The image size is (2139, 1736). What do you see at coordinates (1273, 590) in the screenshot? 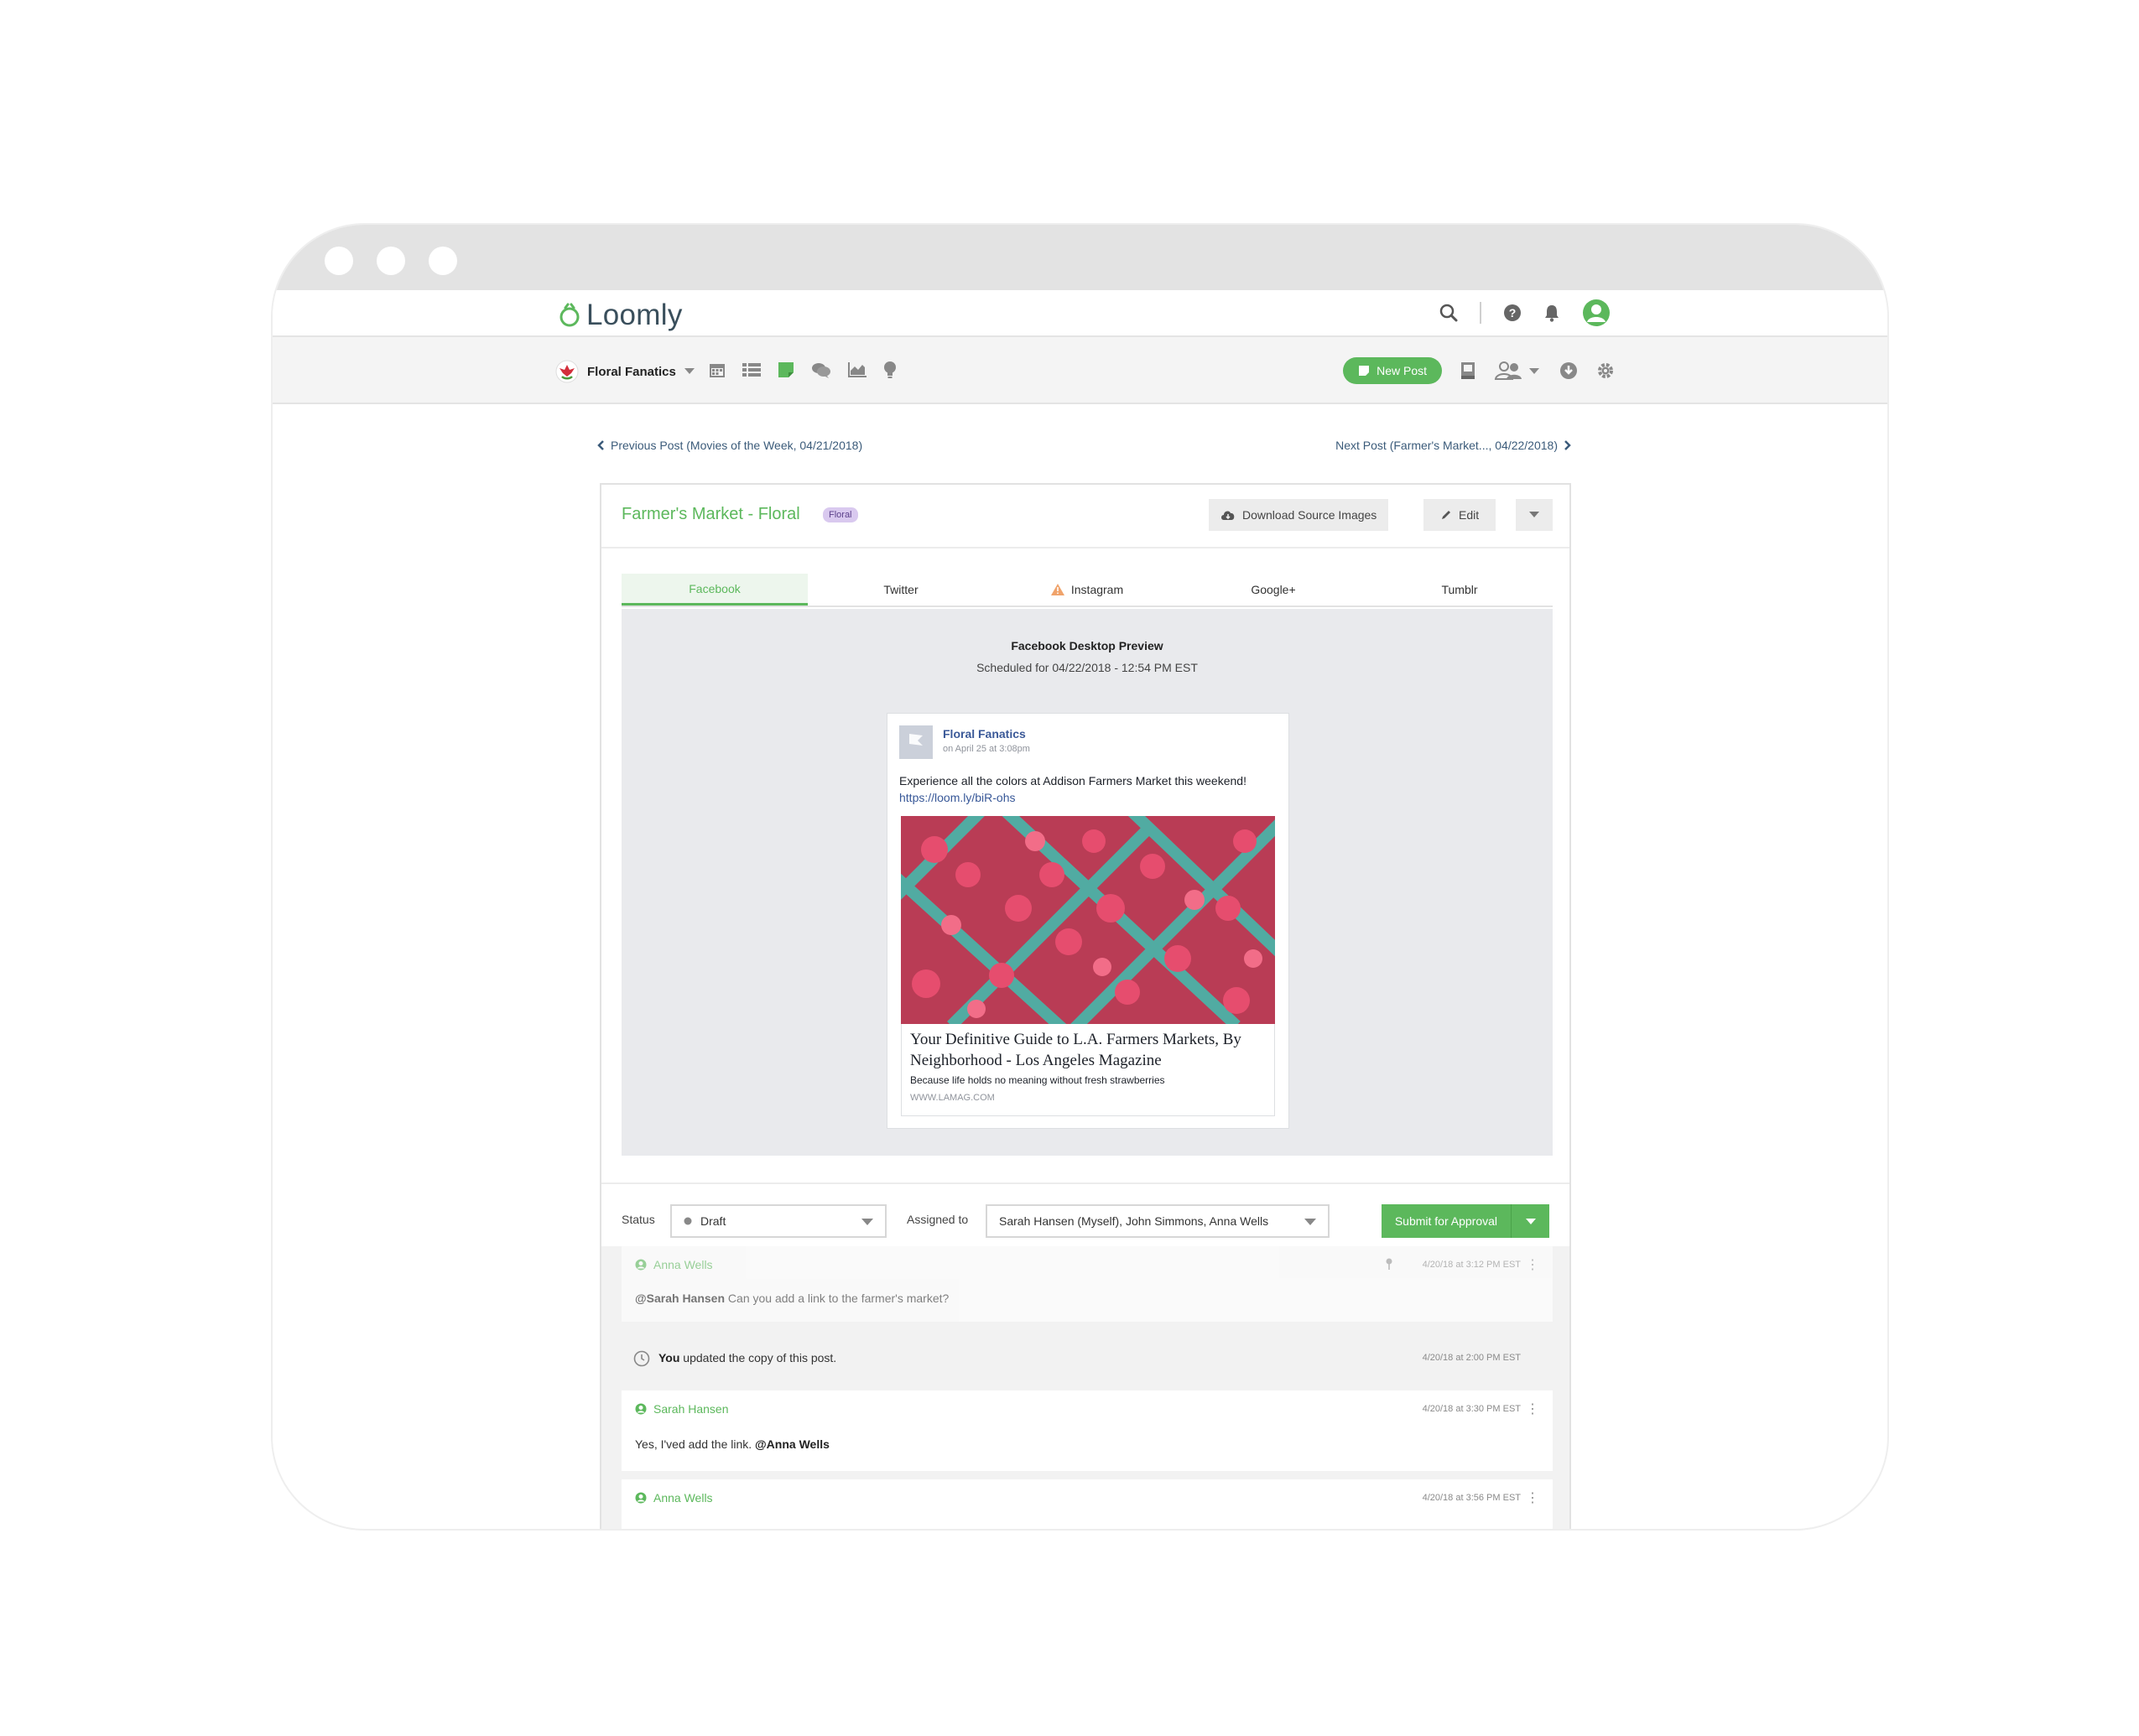
I see `tab-google-plus: Google+` at bounding box center [1273, 590].